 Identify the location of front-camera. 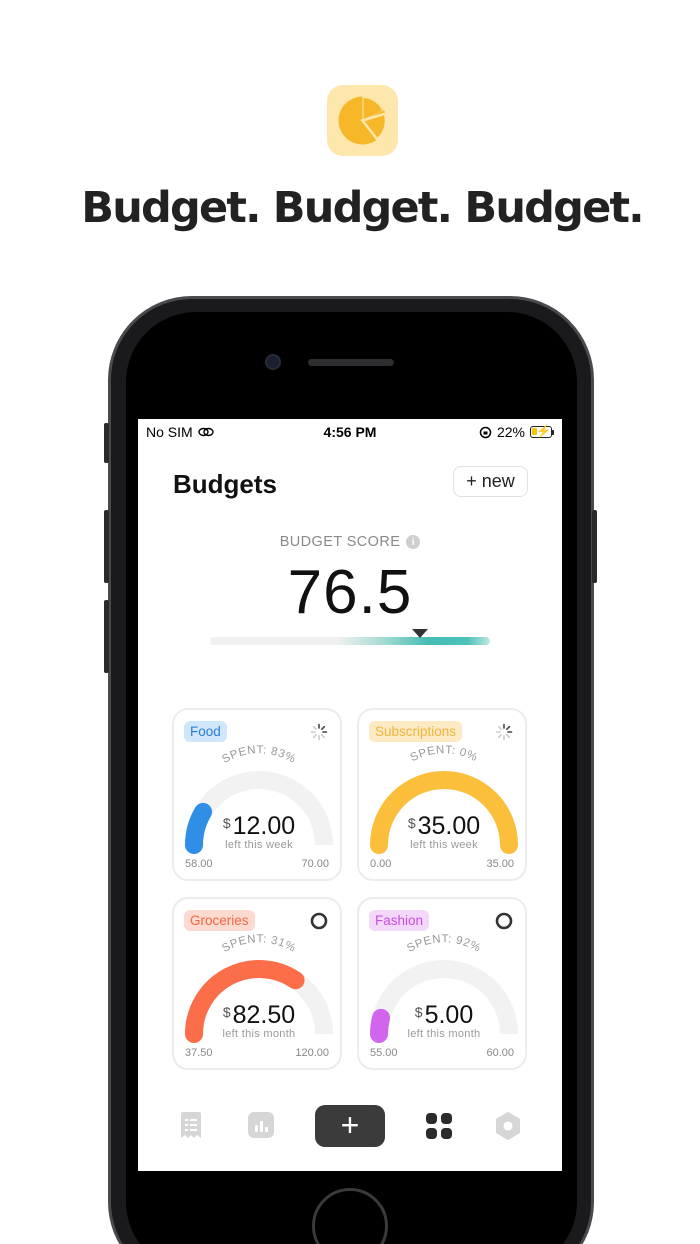
(273, 362).